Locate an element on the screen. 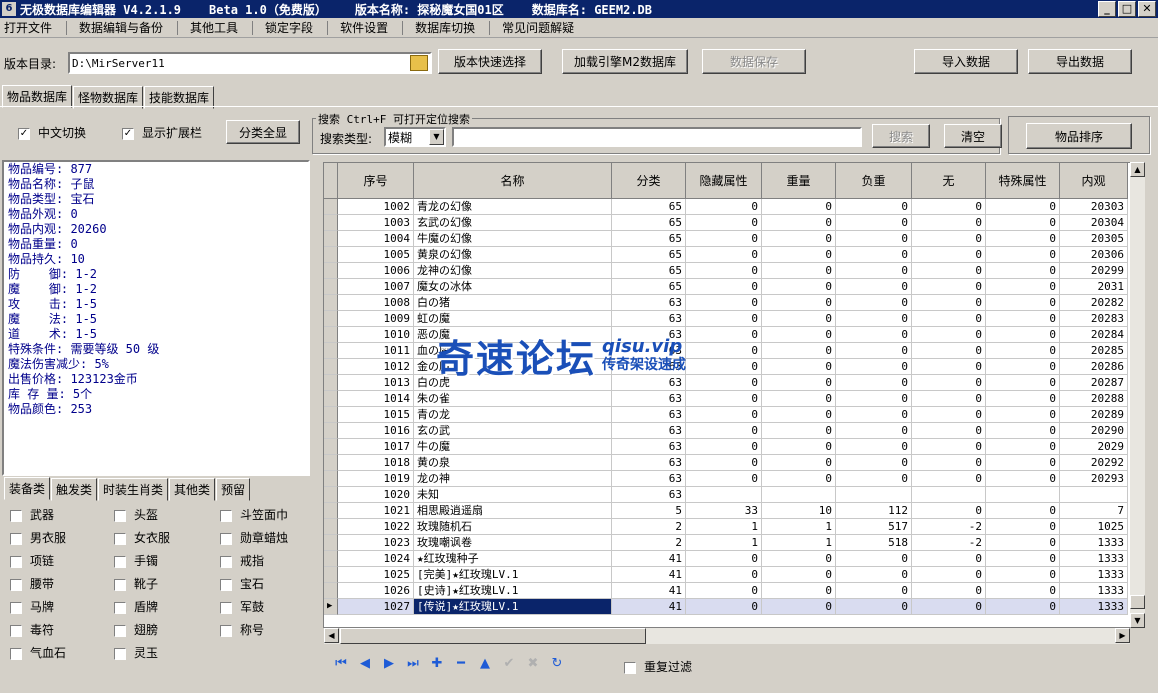 This screenshot has width=1158, height=693. table-cell: 20305 is located at coordinates (1094, 239).